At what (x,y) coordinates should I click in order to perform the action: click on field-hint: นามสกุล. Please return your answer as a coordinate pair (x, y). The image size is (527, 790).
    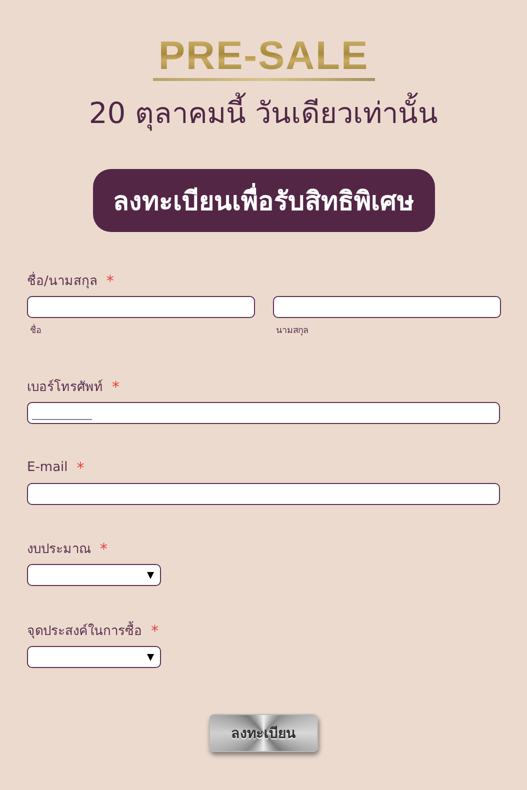
    Looking at the image, I should click on (293, 331).